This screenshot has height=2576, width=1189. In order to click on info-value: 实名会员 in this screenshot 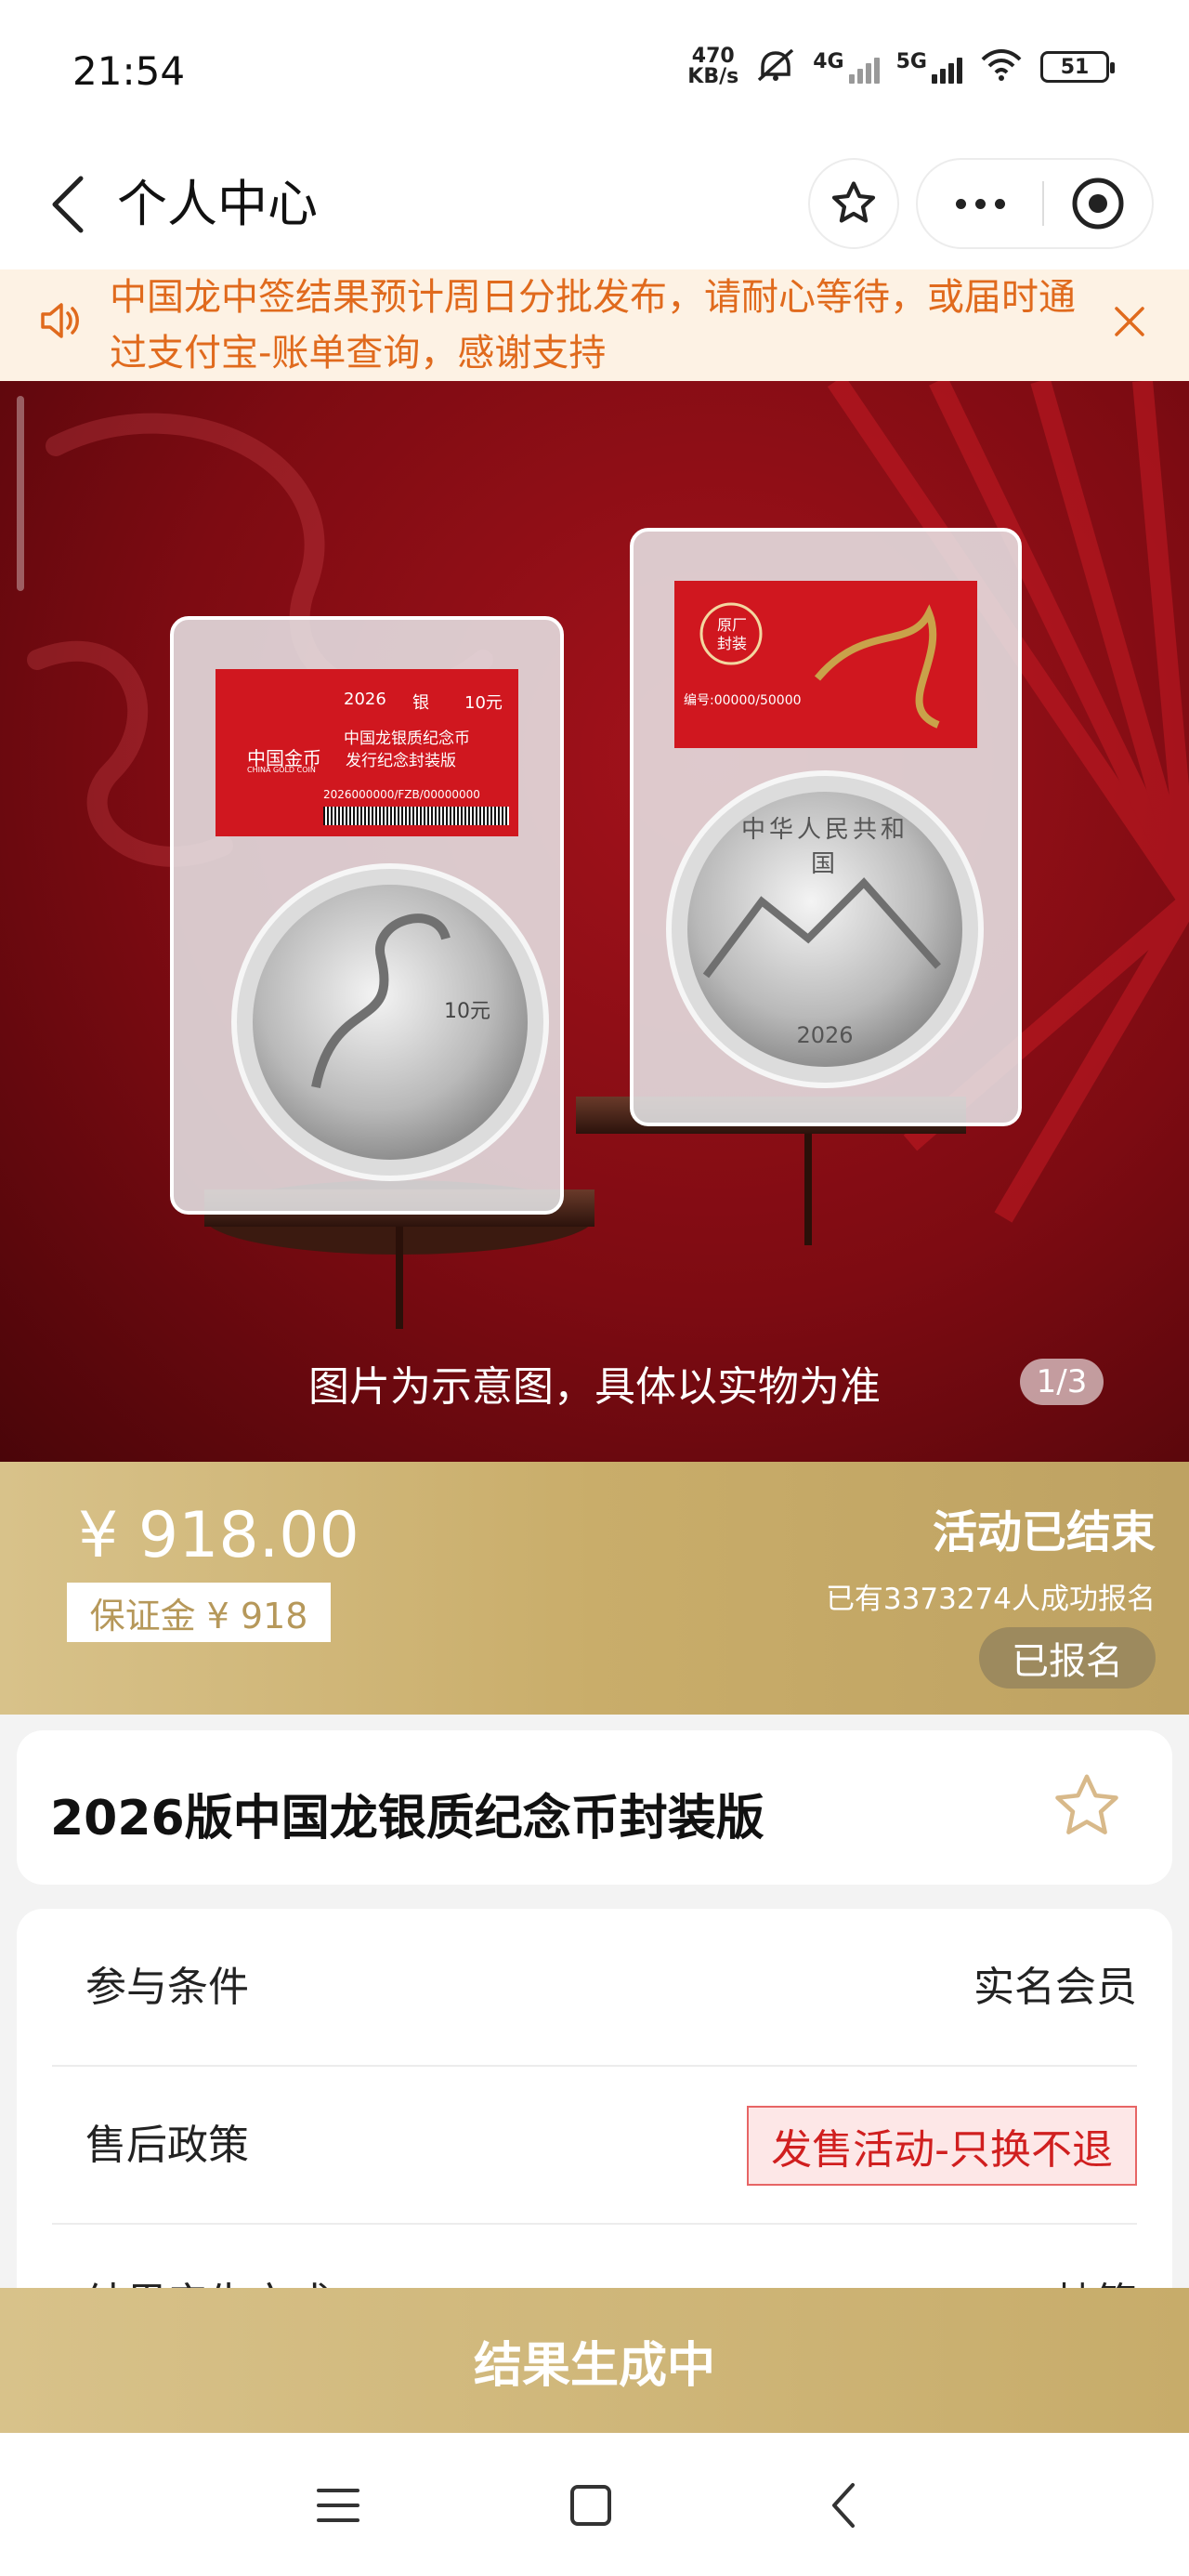, I will do `click(1055, 1987)`.